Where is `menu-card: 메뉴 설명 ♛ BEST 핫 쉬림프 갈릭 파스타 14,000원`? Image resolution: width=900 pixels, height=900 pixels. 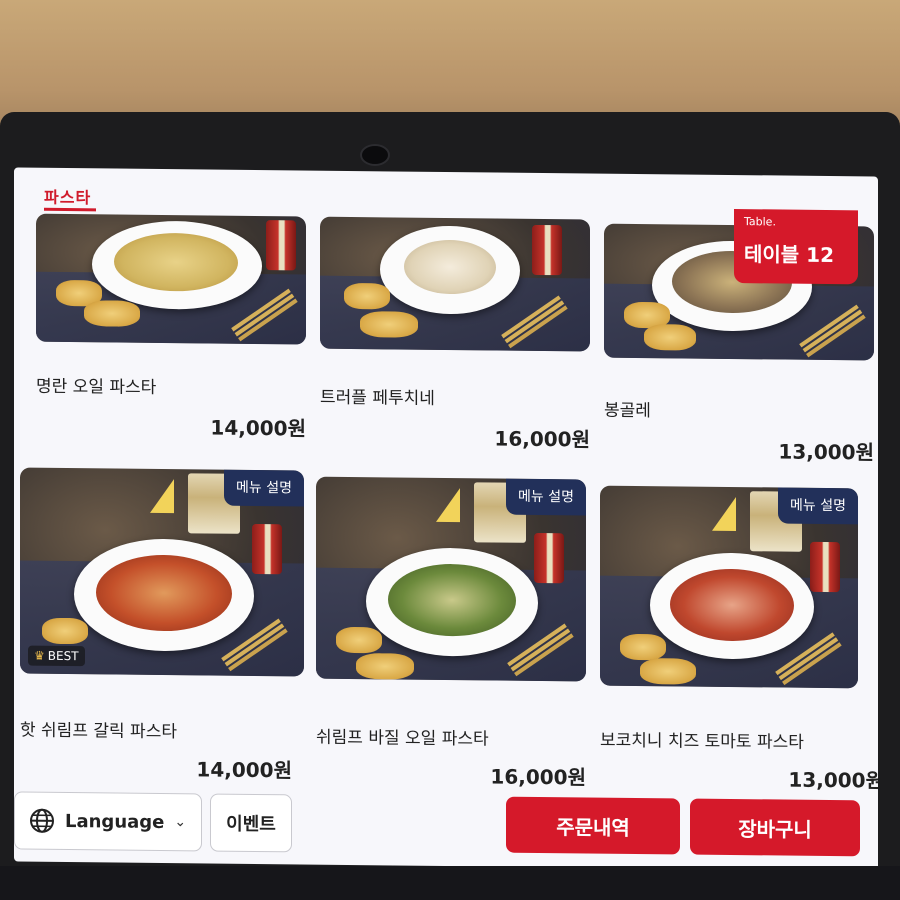 menu-card: 메뉴 설명 ♛ BEST 핫 쉬림프 갈릭 파스타 14,000원 is located at coordinates (162, 624).